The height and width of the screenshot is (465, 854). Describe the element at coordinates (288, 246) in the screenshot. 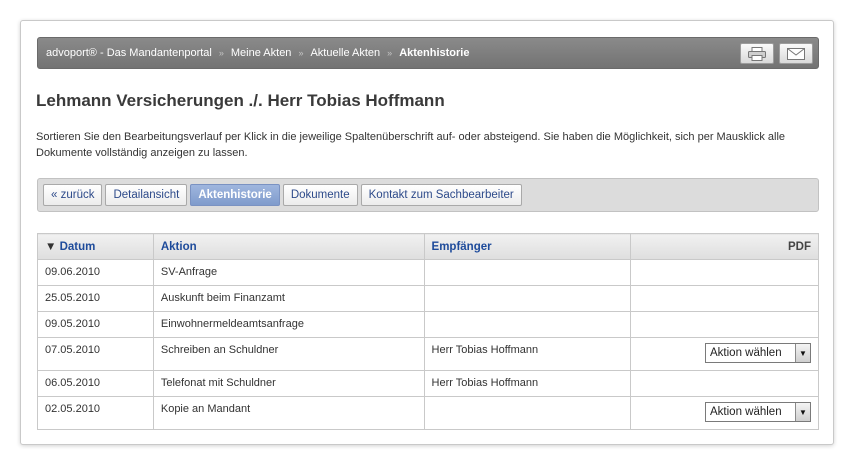

I see `column-header-action: Aktion` at that location.